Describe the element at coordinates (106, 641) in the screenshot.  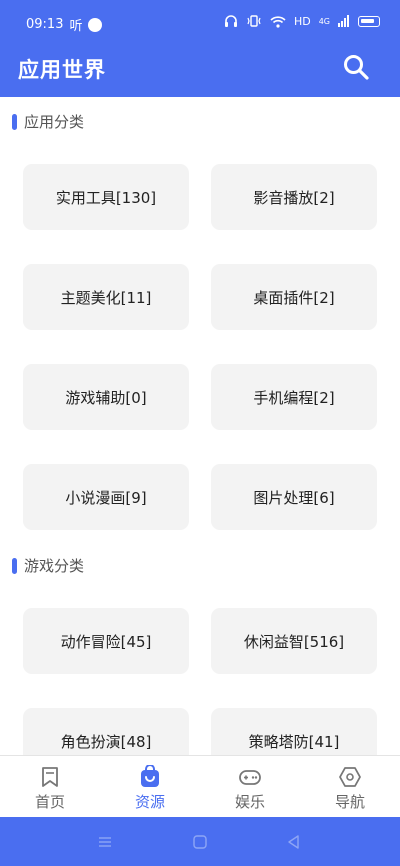
I see `category-tile-action: 动作冒险[45]` at that location.